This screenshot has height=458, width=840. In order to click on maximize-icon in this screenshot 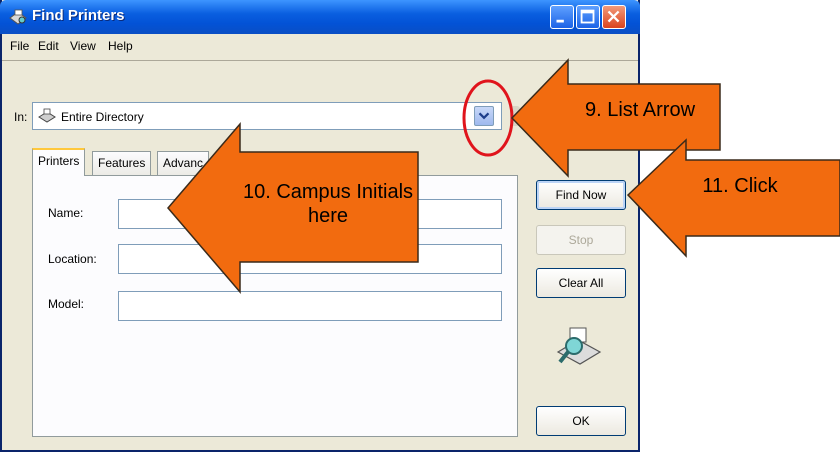, I will do `click(587, 16)`.